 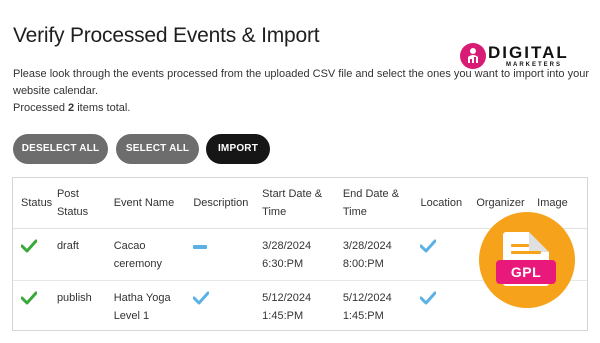 I want to click on select-all-button: SELECT ALL, so click(x=157, y=149).